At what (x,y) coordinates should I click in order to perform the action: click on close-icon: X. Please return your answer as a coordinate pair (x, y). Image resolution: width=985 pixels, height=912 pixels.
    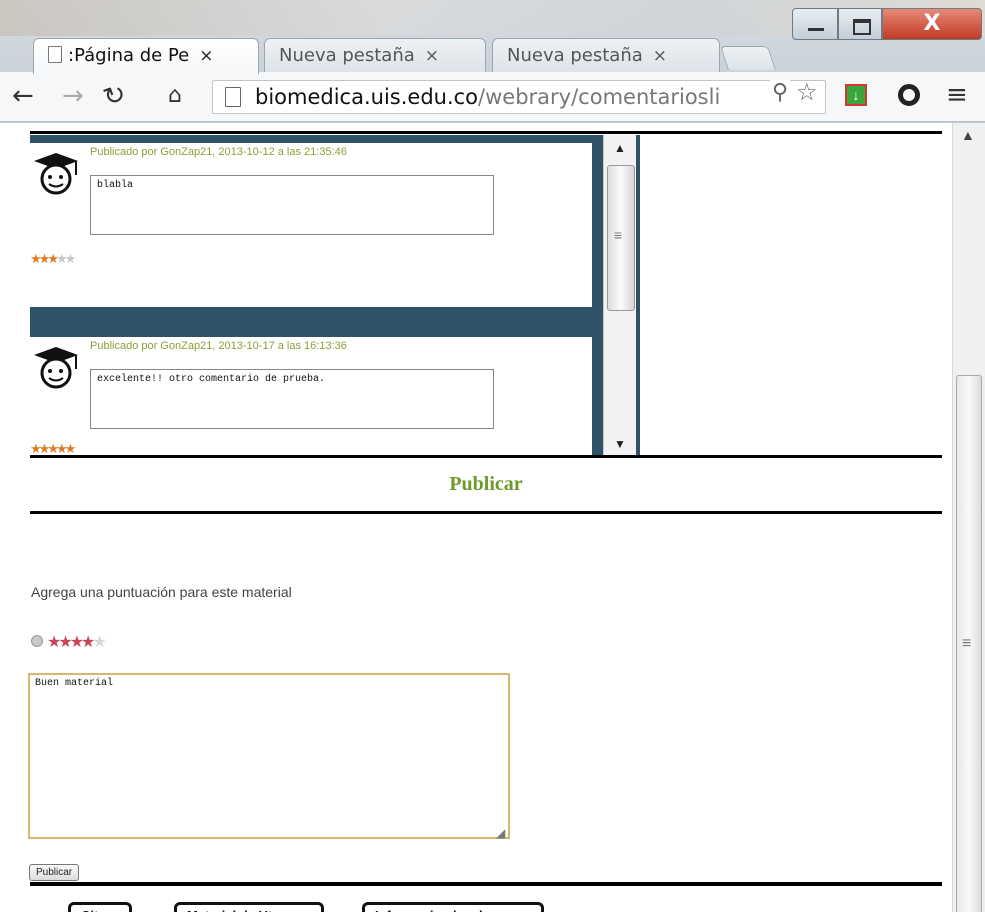
    Looking at the image, I should click on (932, 23).